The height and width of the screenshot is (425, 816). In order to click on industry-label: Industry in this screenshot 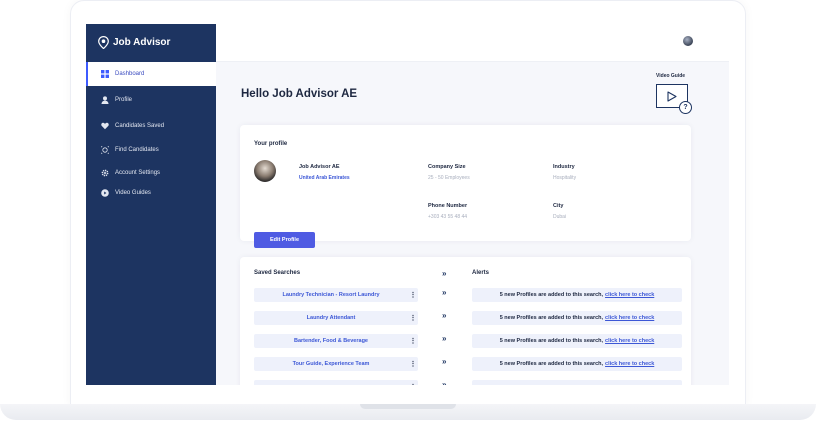, I will do `click(564, 167)`.